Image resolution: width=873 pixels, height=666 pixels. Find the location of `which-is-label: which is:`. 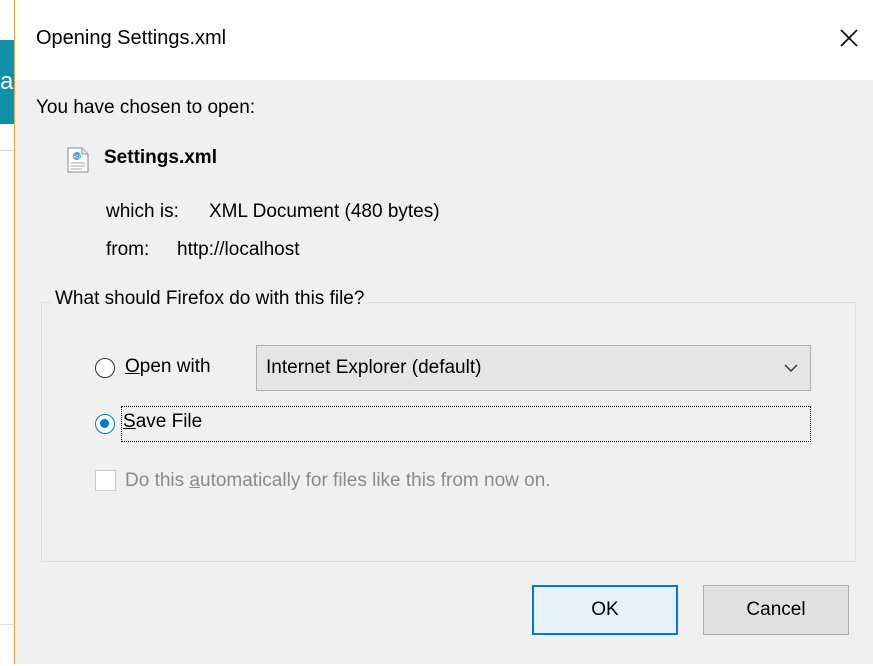

which-is-label: which is: is located at coordinates (142, 211).